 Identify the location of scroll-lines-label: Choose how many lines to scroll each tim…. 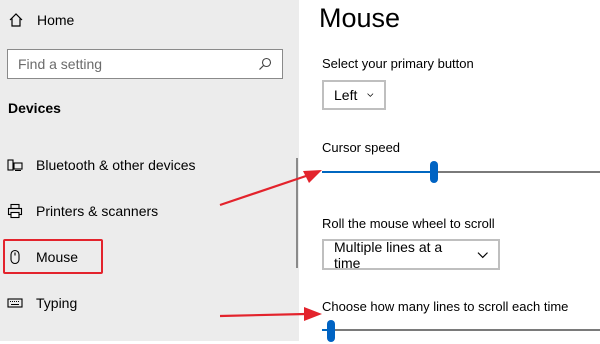
(445, 306).